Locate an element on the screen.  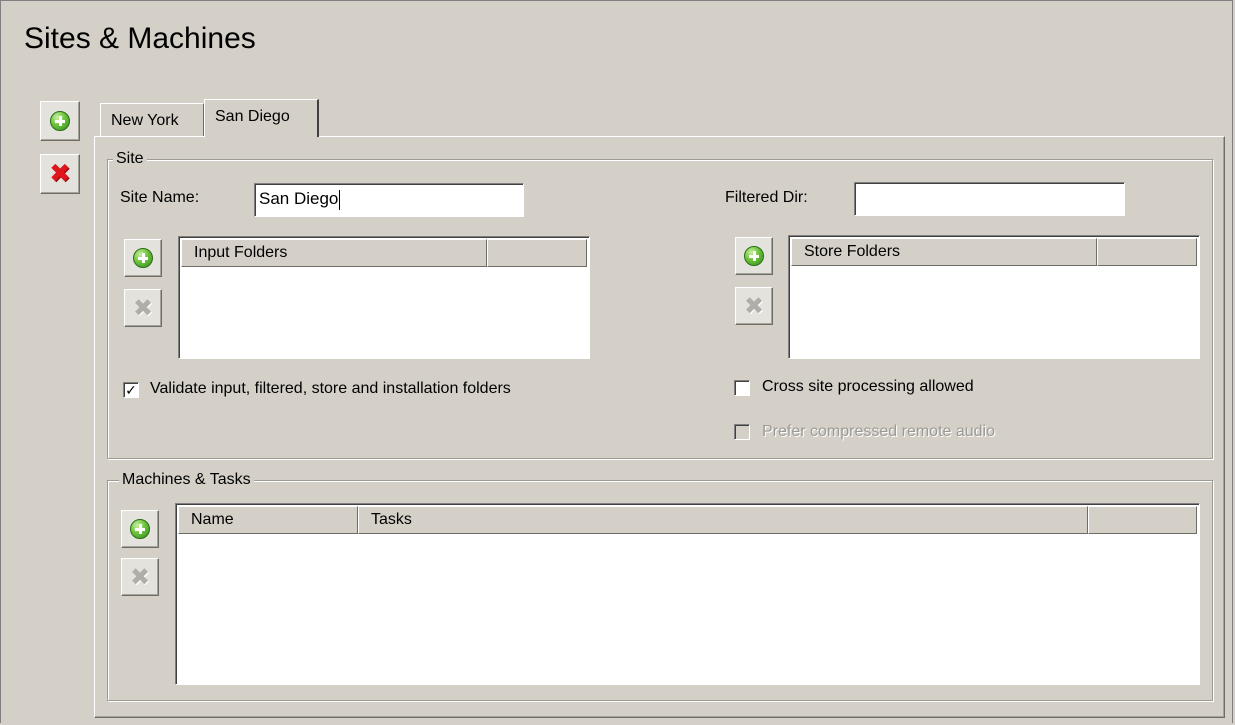
text-caret is located at coordinates (340, 199).